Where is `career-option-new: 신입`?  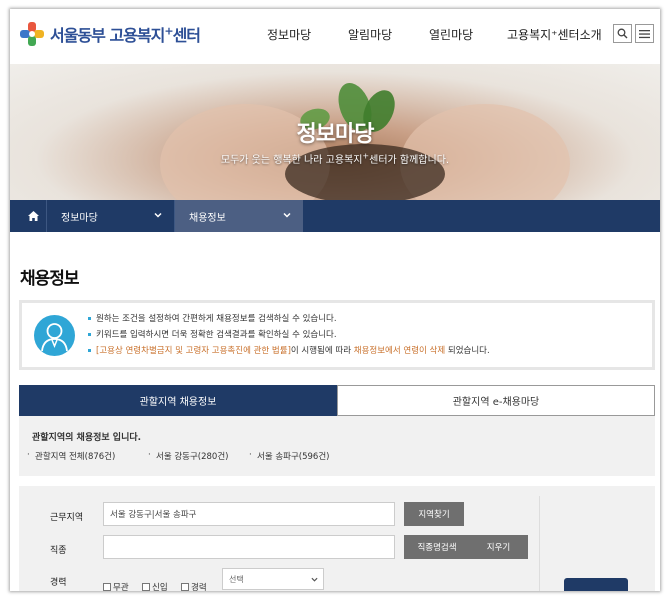 career-option-new: 신입 is located at coordinates (155, 586).